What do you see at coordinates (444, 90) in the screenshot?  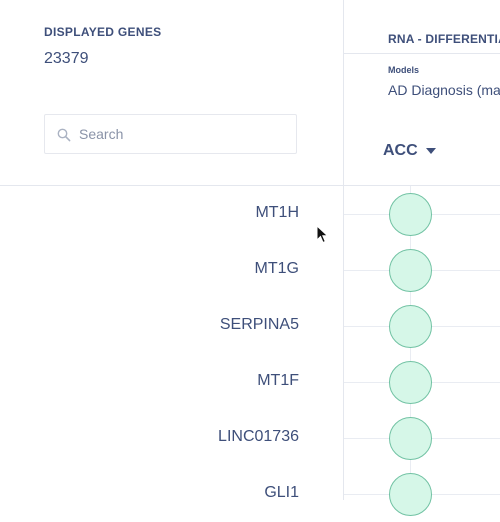 I see `model-selector: AD Diagnosis (males and females)` at bounding box center [444, 90].